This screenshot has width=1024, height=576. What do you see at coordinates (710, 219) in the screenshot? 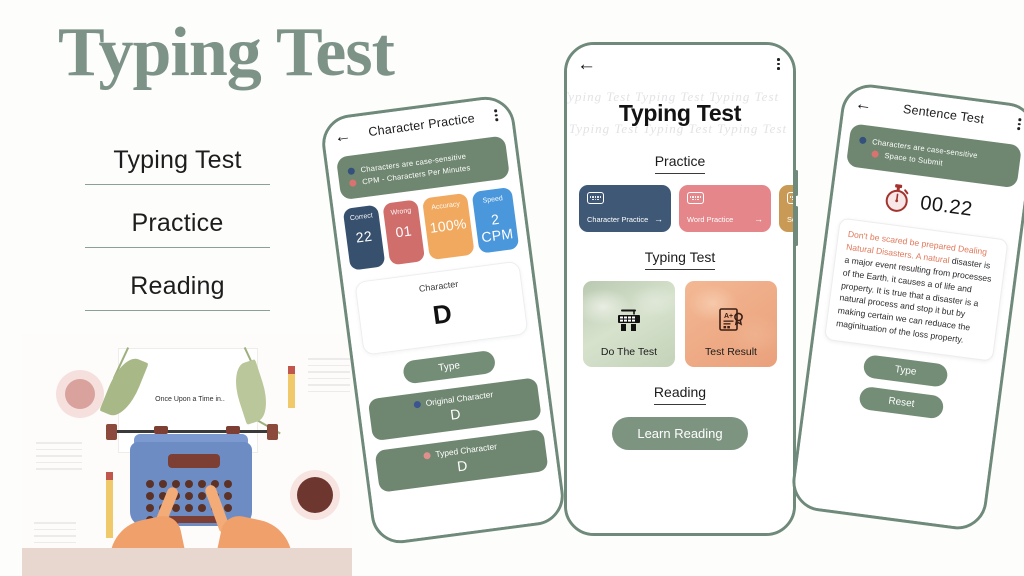
I see `practice-card-label: Word Practice` at bounding box center [710, 219].